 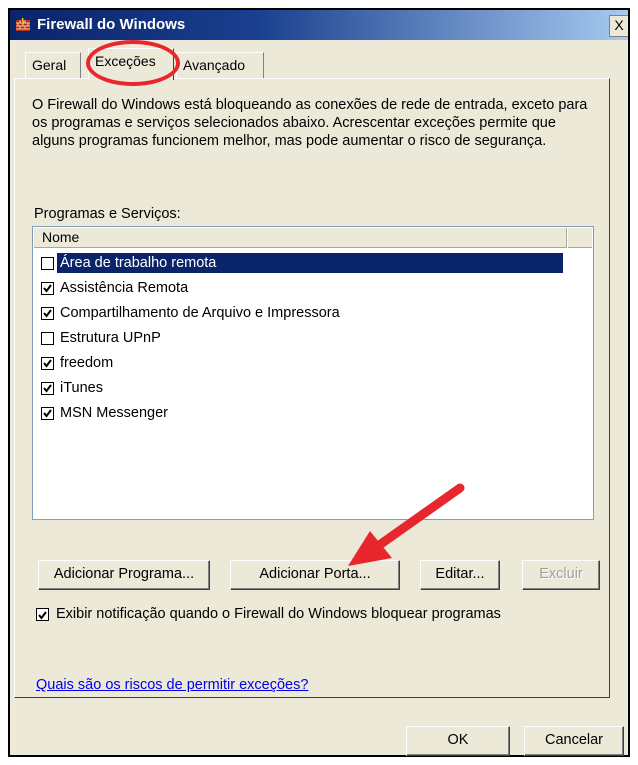 I want to click on list-item-label: freedom, so click(x=87, y=363).